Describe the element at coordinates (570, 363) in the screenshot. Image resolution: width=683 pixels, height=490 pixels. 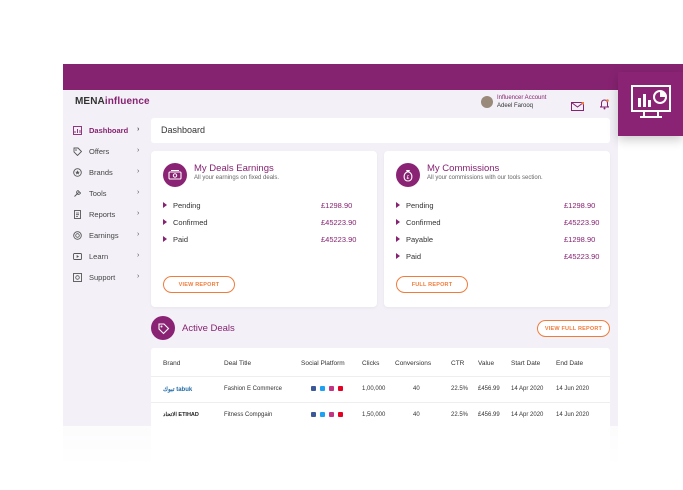
I see `column-header: End Date` at that location.